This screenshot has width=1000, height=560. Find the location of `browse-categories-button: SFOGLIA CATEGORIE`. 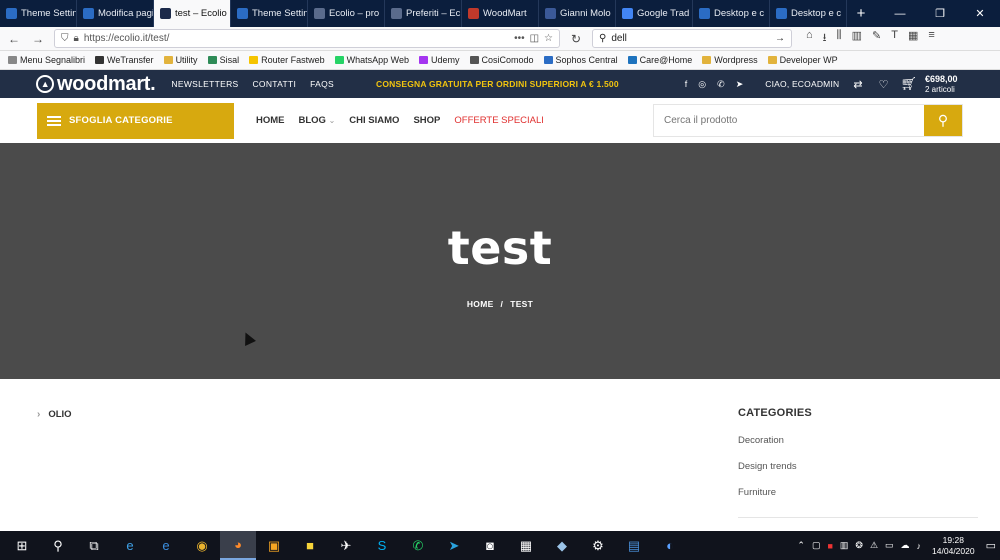

browse-categories-button: SFOGLIA CATEGORIE is located at coordinates (135, 120).